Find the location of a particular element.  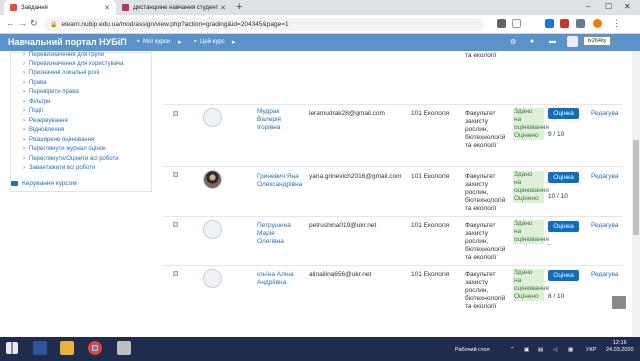

app-icon is located at coordinates (124, 348).